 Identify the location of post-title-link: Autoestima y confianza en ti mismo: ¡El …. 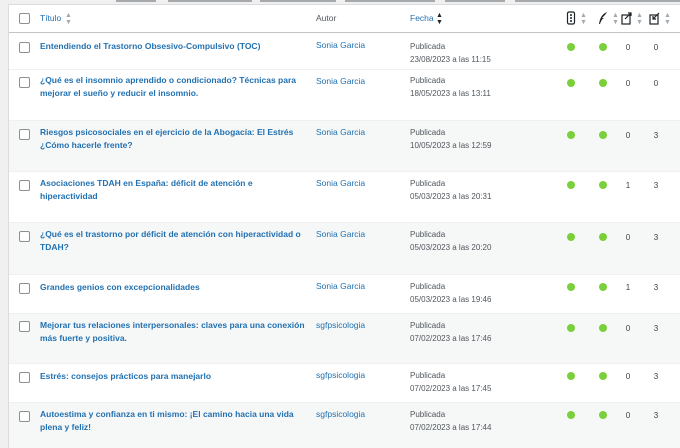
(172, 421).